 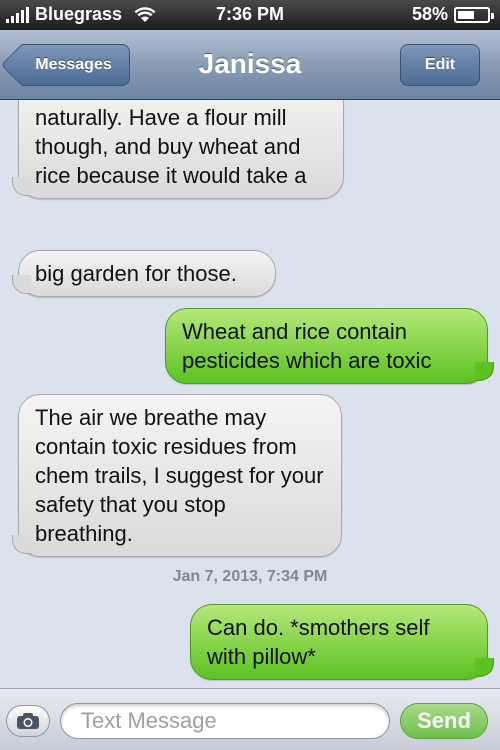 I want to click on battery-nub, so click(x=492, y=15).